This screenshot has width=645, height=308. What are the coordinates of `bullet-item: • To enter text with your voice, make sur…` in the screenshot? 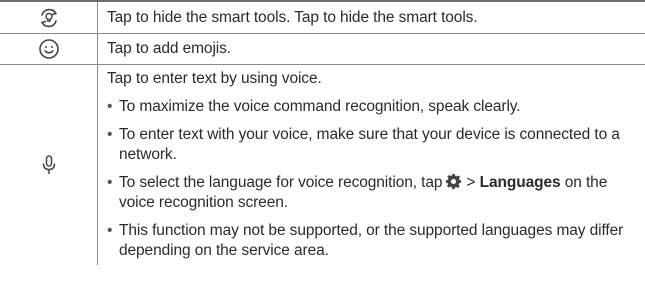 It's located at (376, 145).